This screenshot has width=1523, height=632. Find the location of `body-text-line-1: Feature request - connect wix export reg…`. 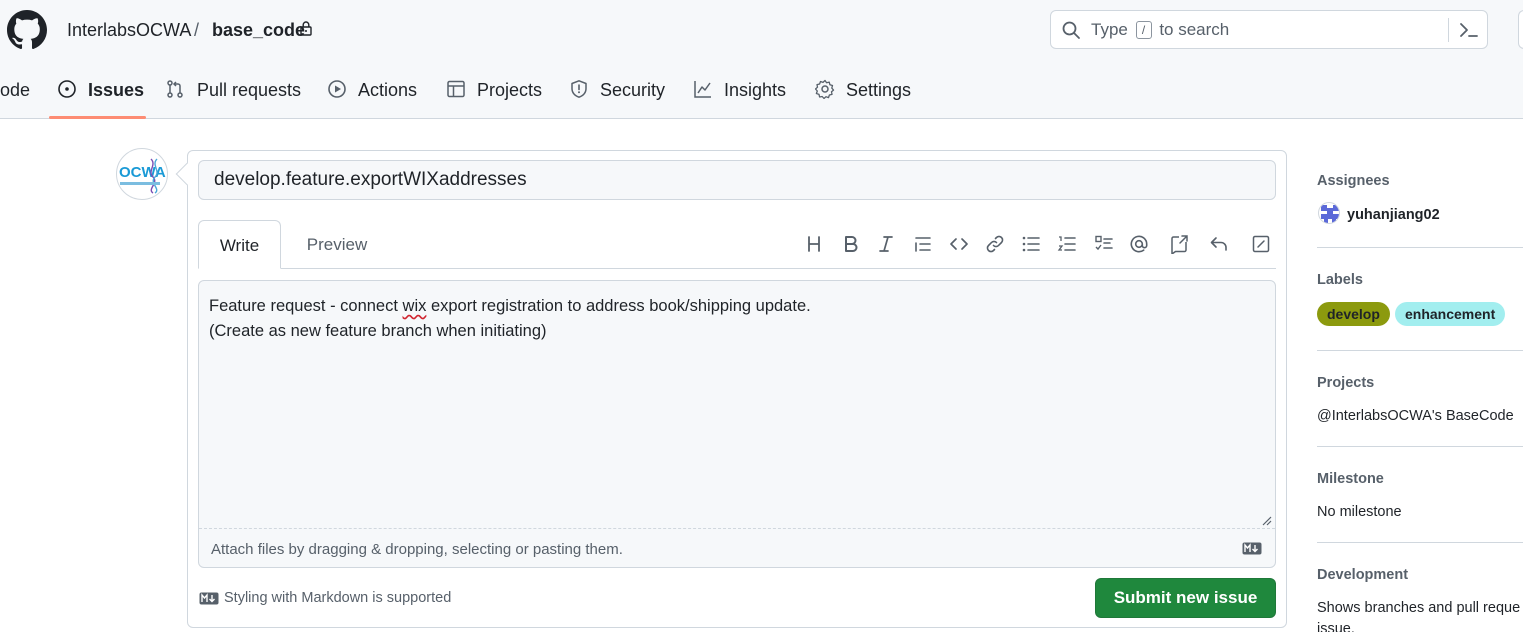

body-text-line-1: Feature request - connect wix export reg… is located at coordinates (510, 306).